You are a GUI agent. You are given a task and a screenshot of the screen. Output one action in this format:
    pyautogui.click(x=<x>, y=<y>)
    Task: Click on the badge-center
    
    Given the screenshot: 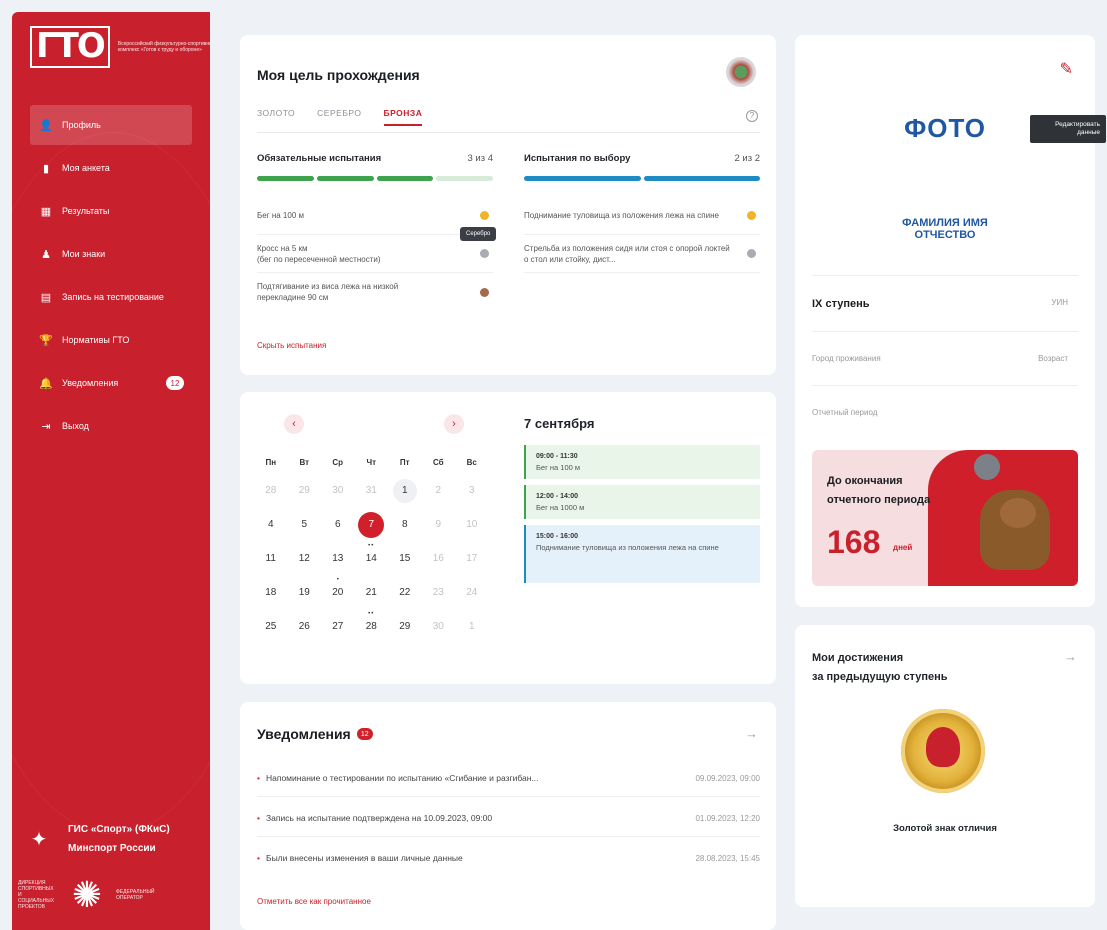 What is the action you would take?
    pyautogui.click(x=943, y=747)
    